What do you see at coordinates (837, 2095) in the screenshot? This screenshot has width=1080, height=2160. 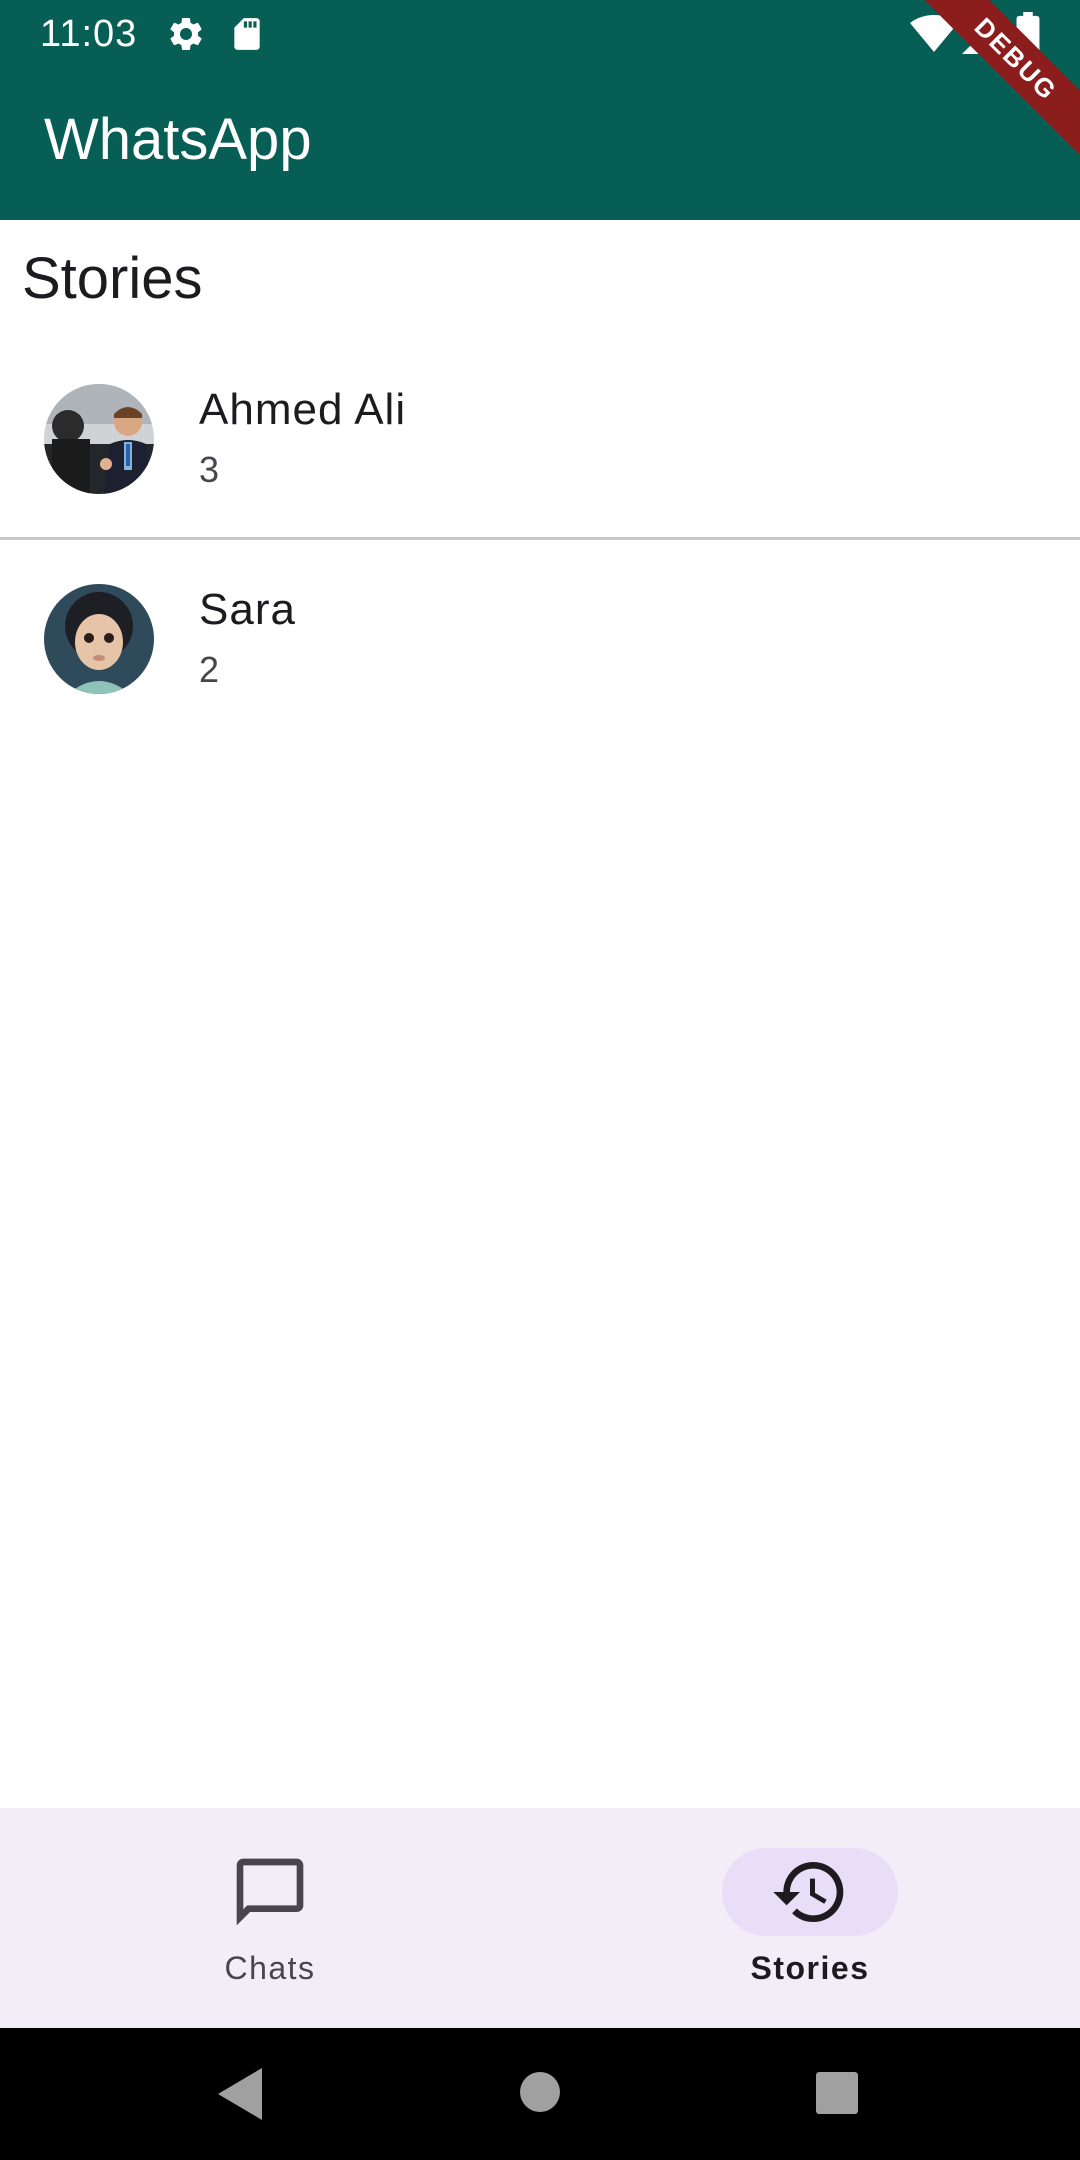 I see `recents-icon` at bounding box center [837, 2095].